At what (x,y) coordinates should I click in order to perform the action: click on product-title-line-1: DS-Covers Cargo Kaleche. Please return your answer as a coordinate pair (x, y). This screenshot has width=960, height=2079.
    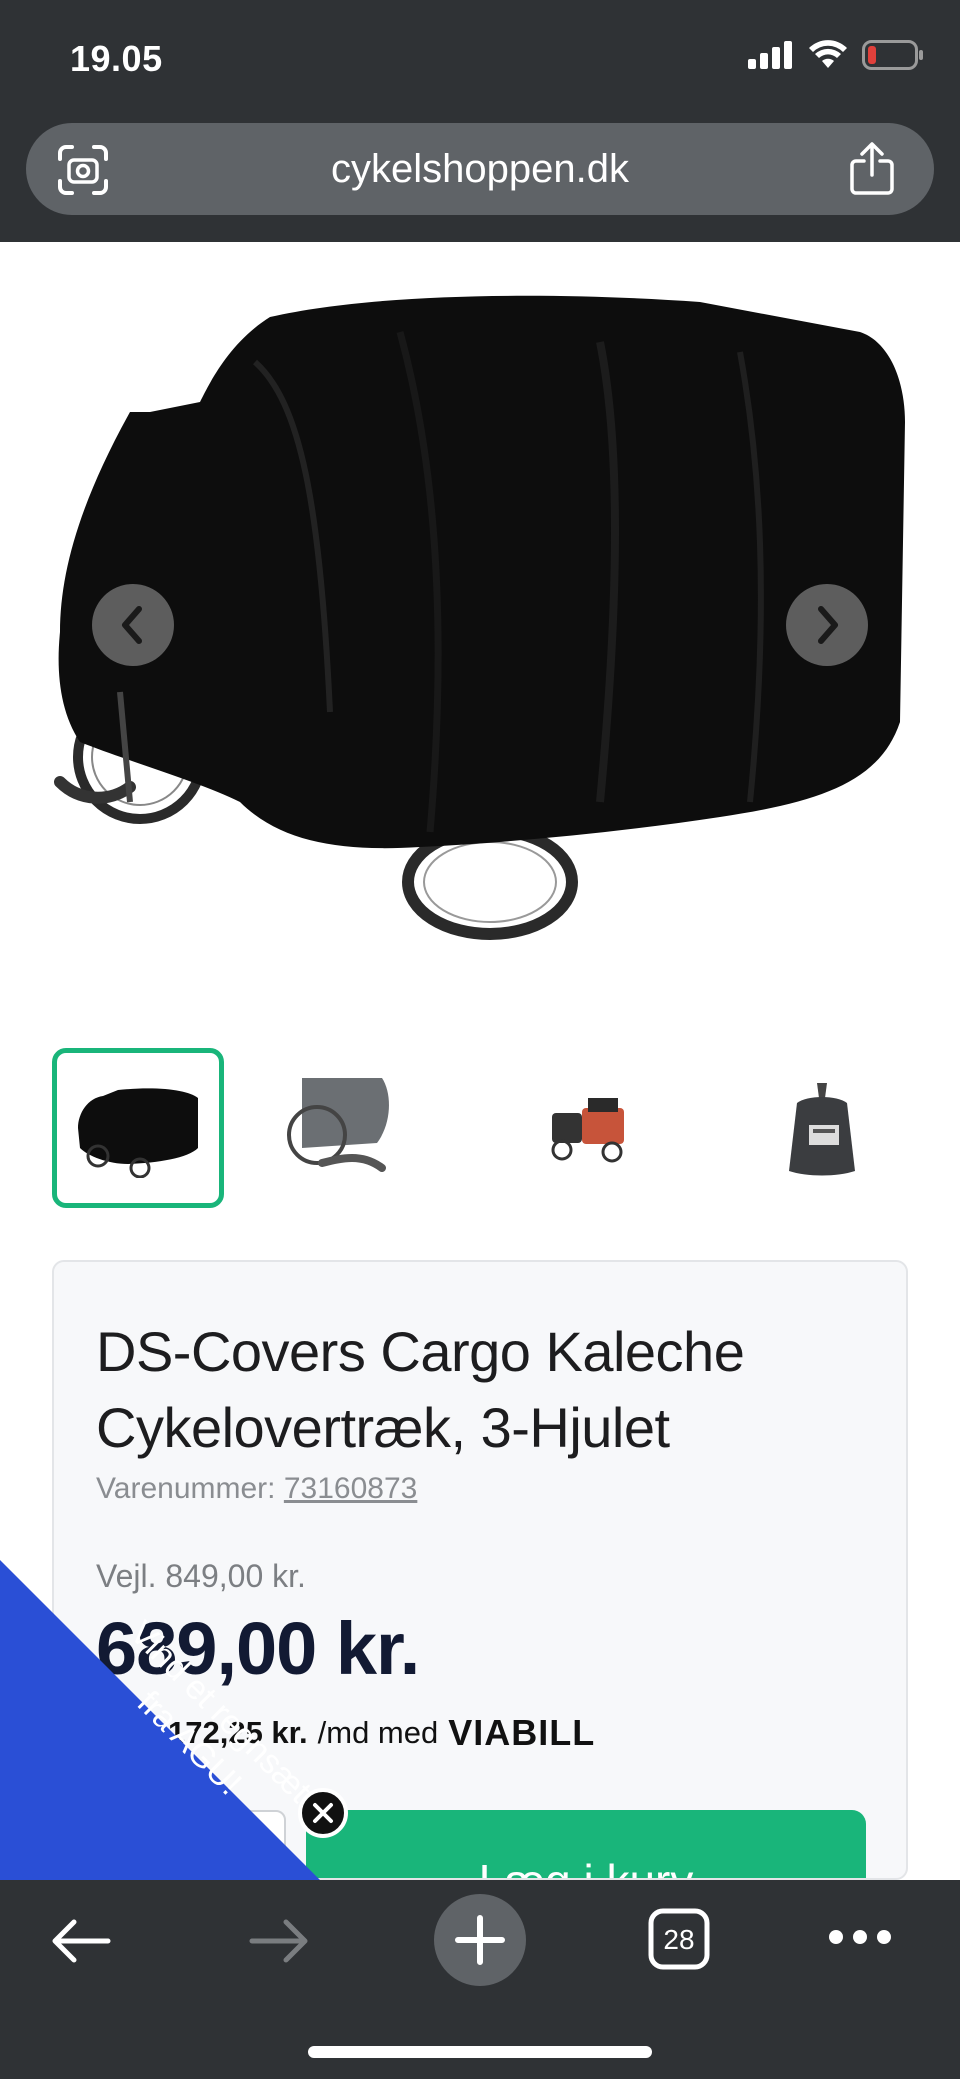
    Looking at the image, I should click on (420, 1351).